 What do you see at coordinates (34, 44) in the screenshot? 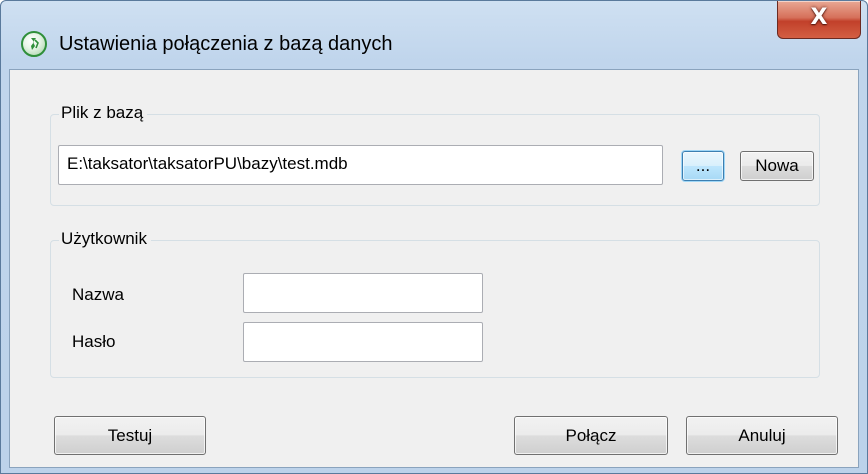
I see `app-logo-icon` at bounding box center [34, 44].